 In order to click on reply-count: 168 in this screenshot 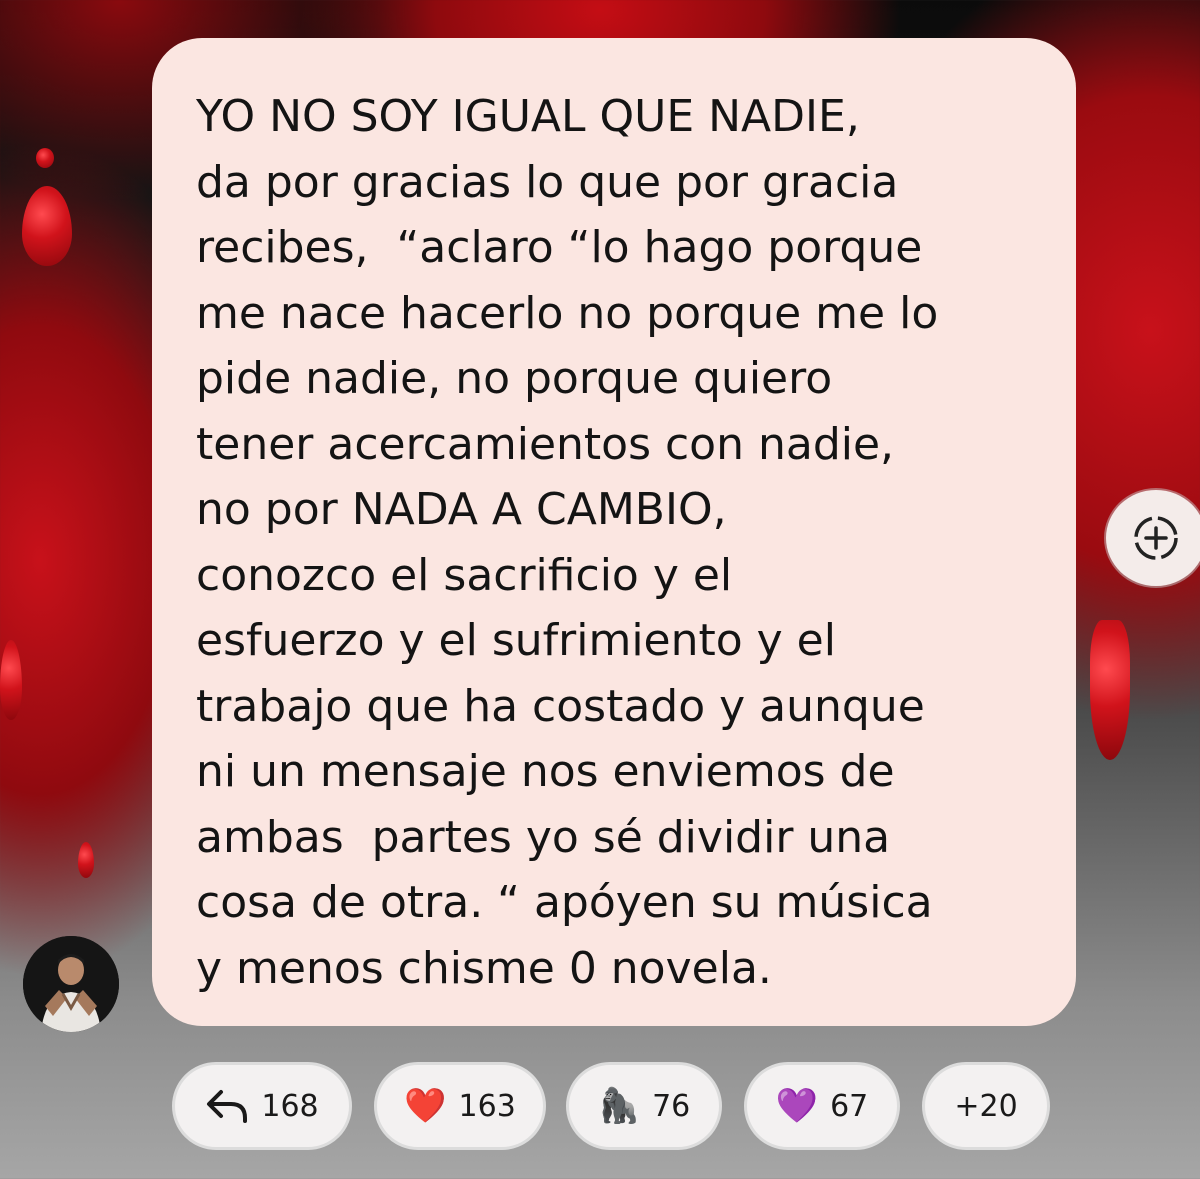, I will do `click(290, 1106)`.